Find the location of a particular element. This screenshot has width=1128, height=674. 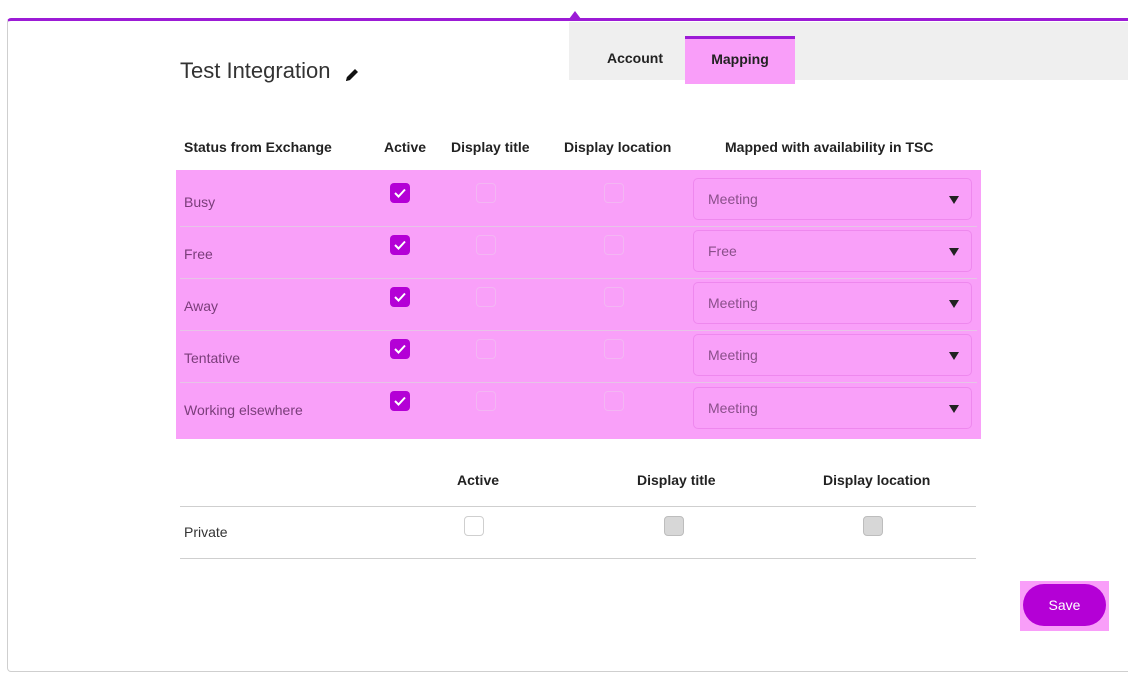

table-row: Away Meeting is located at coordinates (578, 304).